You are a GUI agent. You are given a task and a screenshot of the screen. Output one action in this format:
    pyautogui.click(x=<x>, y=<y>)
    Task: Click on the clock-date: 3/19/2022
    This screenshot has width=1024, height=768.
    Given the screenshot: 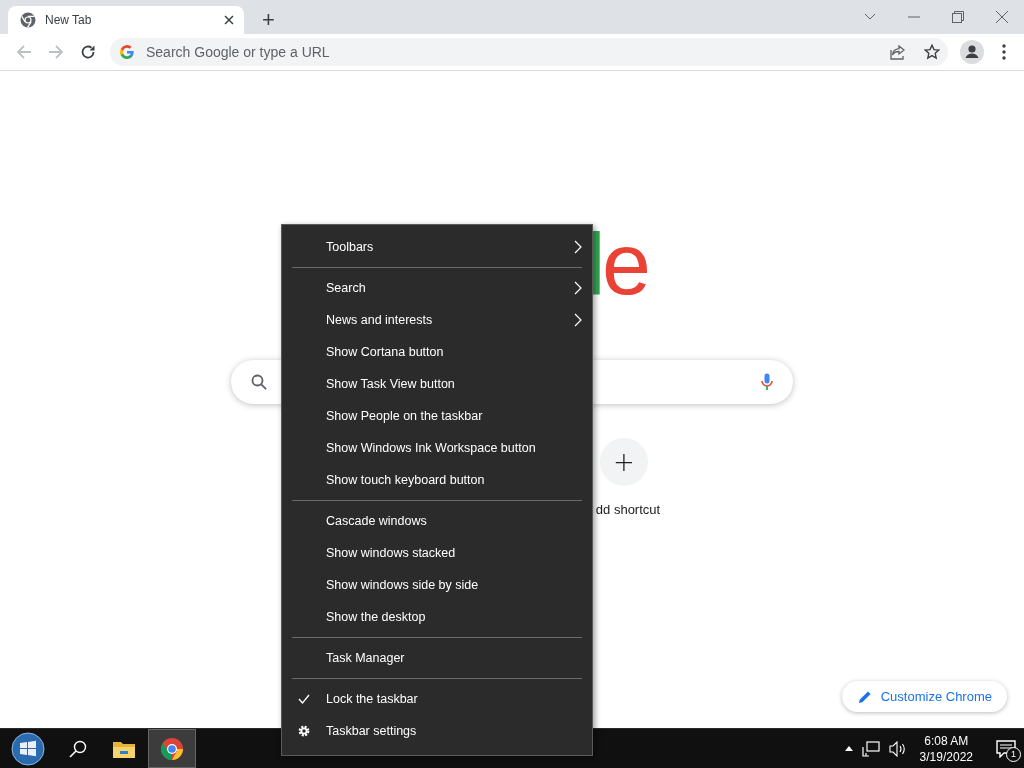 What is the action you would take?
    pyautogui.click(x=946, y=756)
    